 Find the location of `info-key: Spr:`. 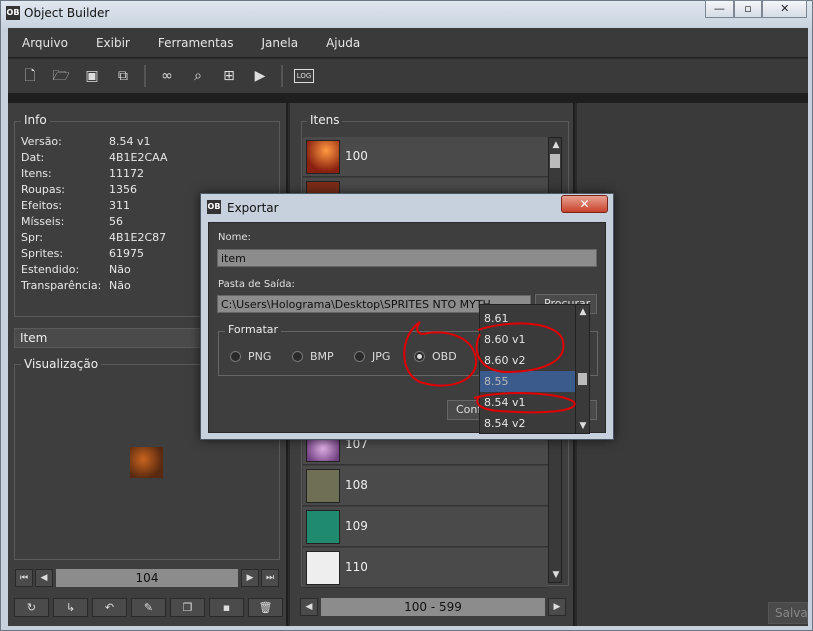

info-key: Spr: is located at coordinates (32, 237).